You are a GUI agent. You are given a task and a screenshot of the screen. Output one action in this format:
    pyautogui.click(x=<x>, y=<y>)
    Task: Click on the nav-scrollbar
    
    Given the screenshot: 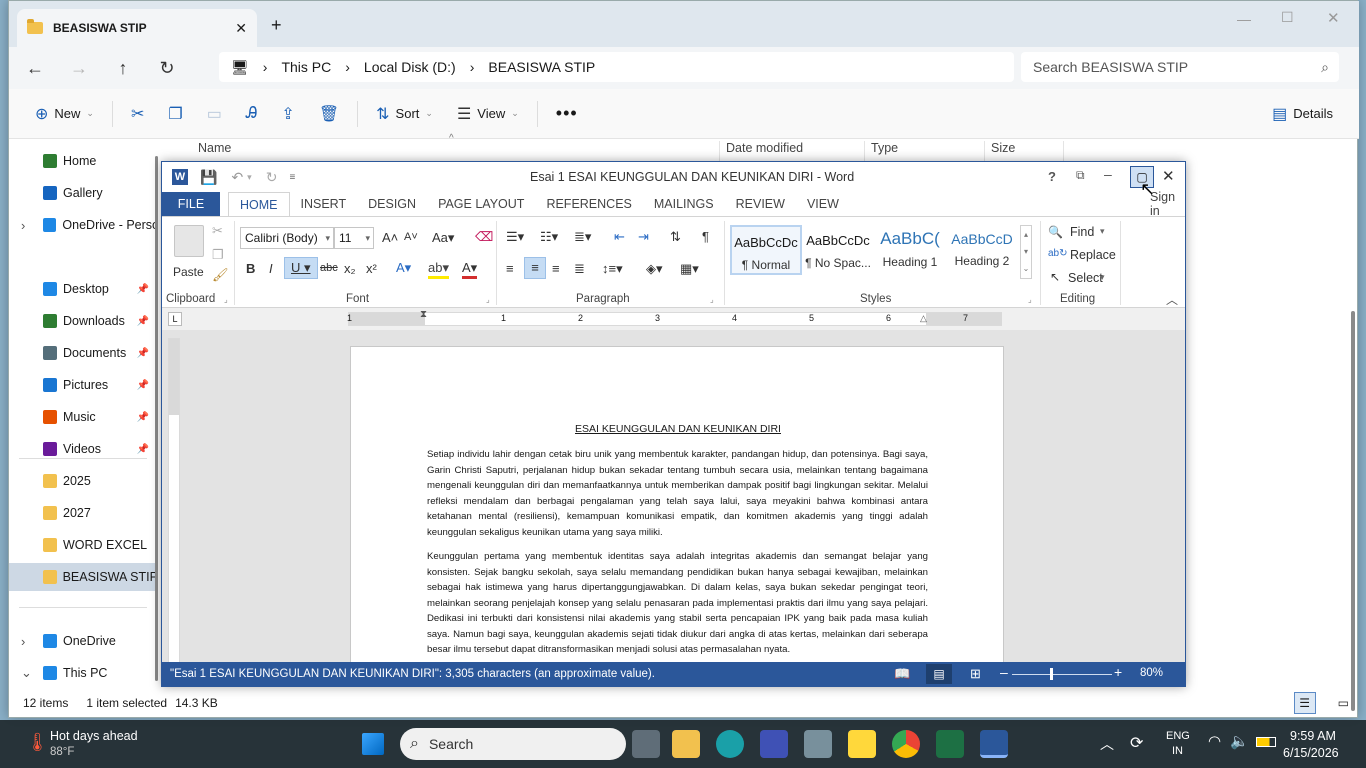 What is the action you would take?
    pyautogui.click(x=156, y=418)
    